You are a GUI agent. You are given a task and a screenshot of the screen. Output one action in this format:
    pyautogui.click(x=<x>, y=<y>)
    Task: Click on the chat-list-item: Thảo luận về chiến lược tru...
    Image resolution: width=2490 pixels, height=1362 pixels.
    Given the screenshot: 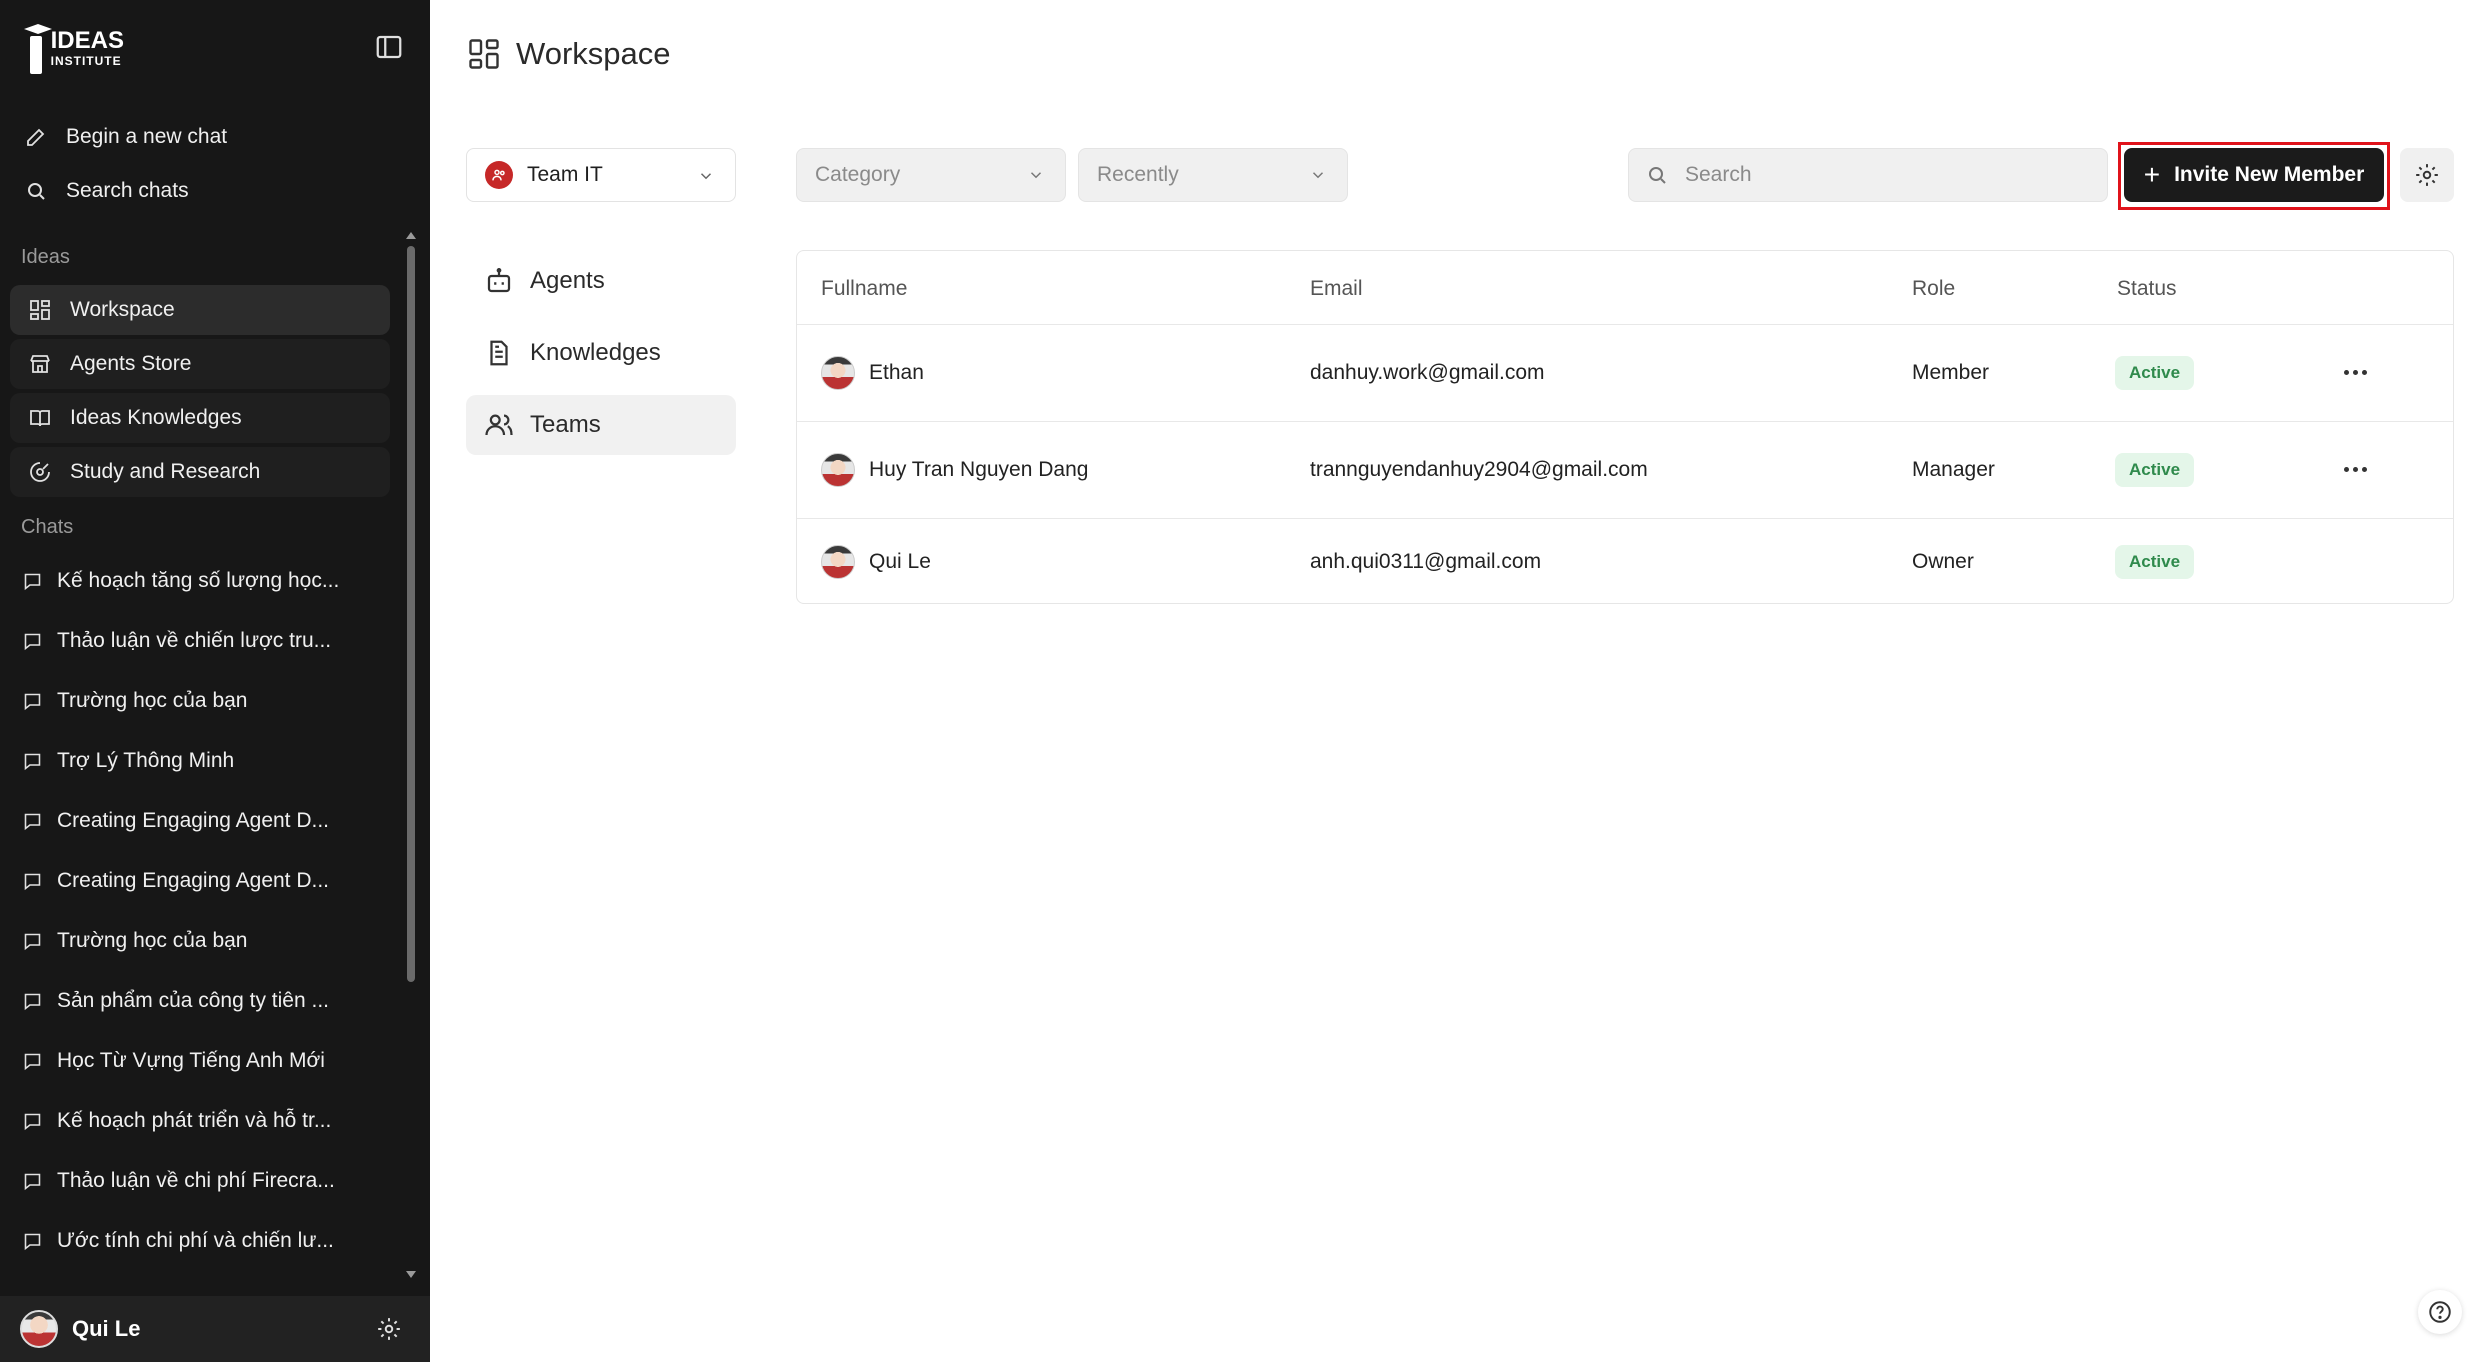 What is the action you would take?
    pyautogui.click(x=182, y=641)
    